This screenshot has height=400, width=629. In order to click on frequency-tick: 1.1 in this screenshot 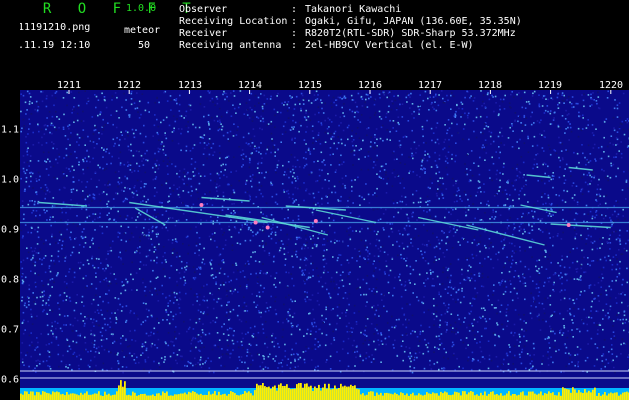, I will do `click(10, 130)`.